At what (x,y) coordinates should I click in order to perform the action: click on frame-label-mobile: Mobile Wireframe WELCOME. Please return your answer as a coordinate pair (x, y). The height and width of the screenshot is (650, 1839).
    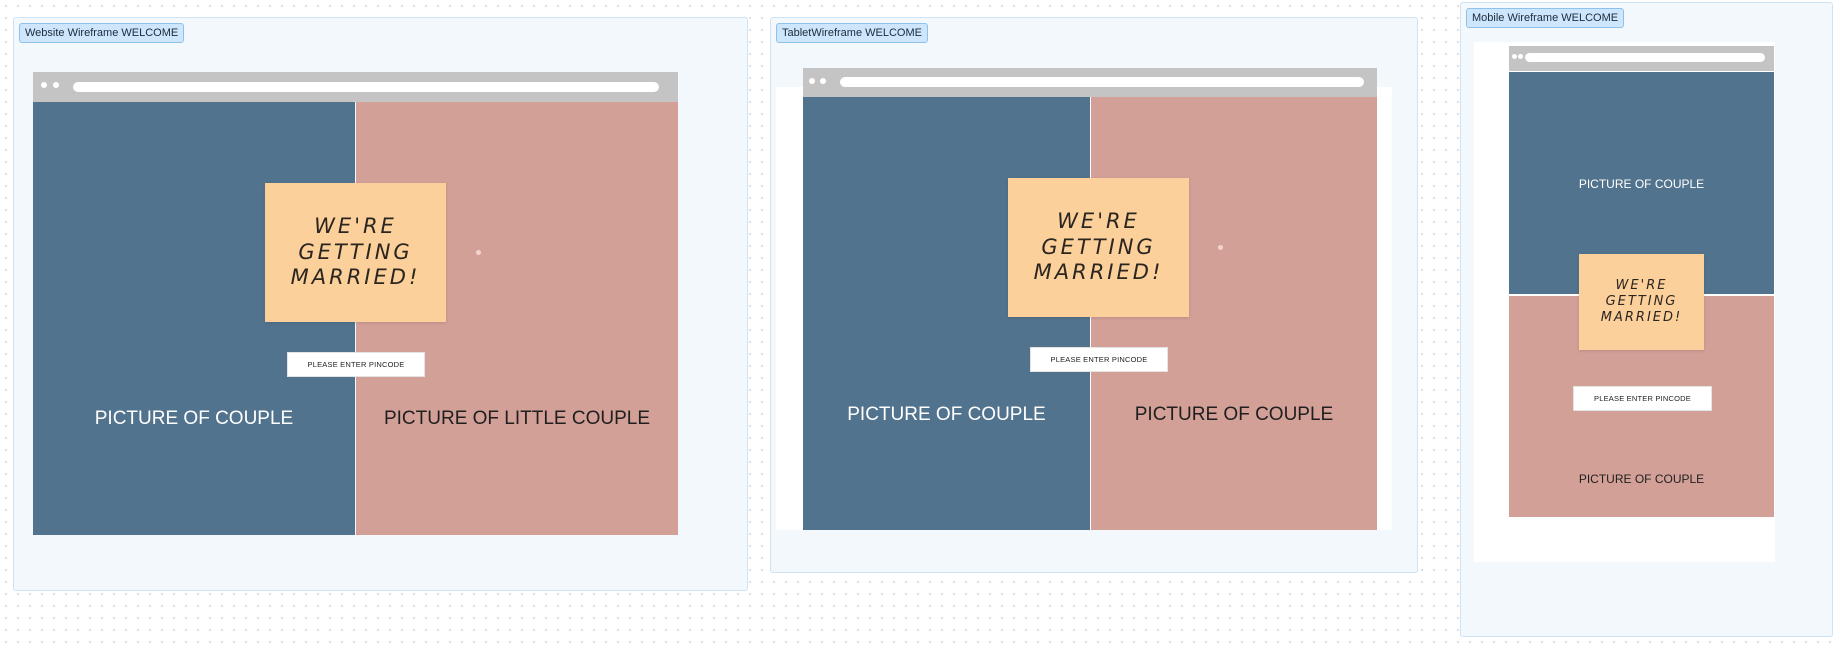
    Looking at the image, I should click on (1545, 18).